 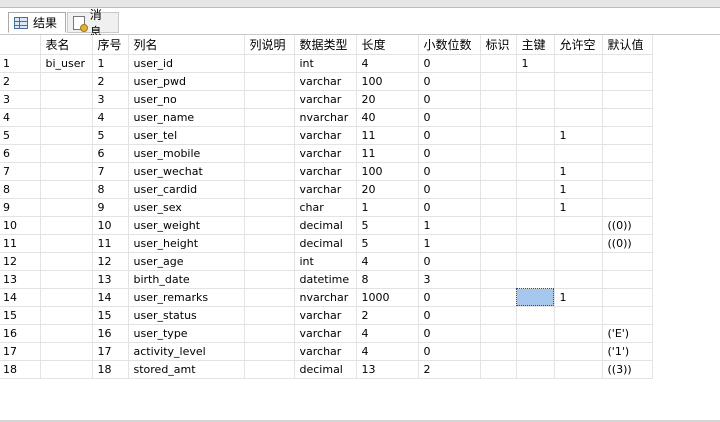 What do you see at coordinates (20, 225) in the screenshot?
I see `row-number: 10` at bounding box center [20, 225].